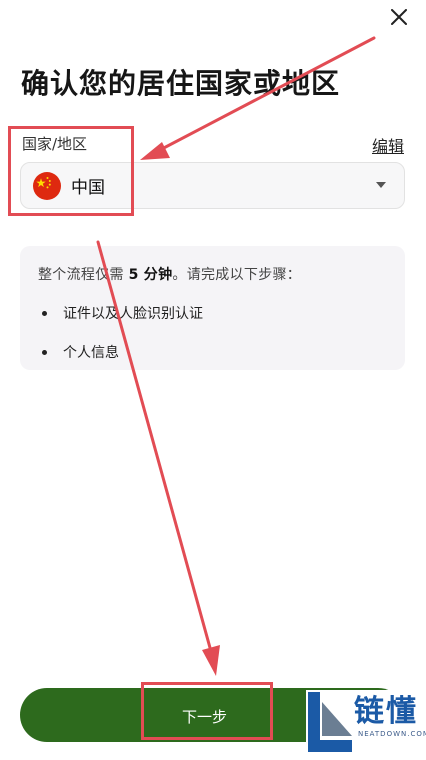 The image size is (426, 760). Describe the element at coordinates (392, 734) in the screenshot. I see `watermark-url: NEATDOWN.COM` at that location.